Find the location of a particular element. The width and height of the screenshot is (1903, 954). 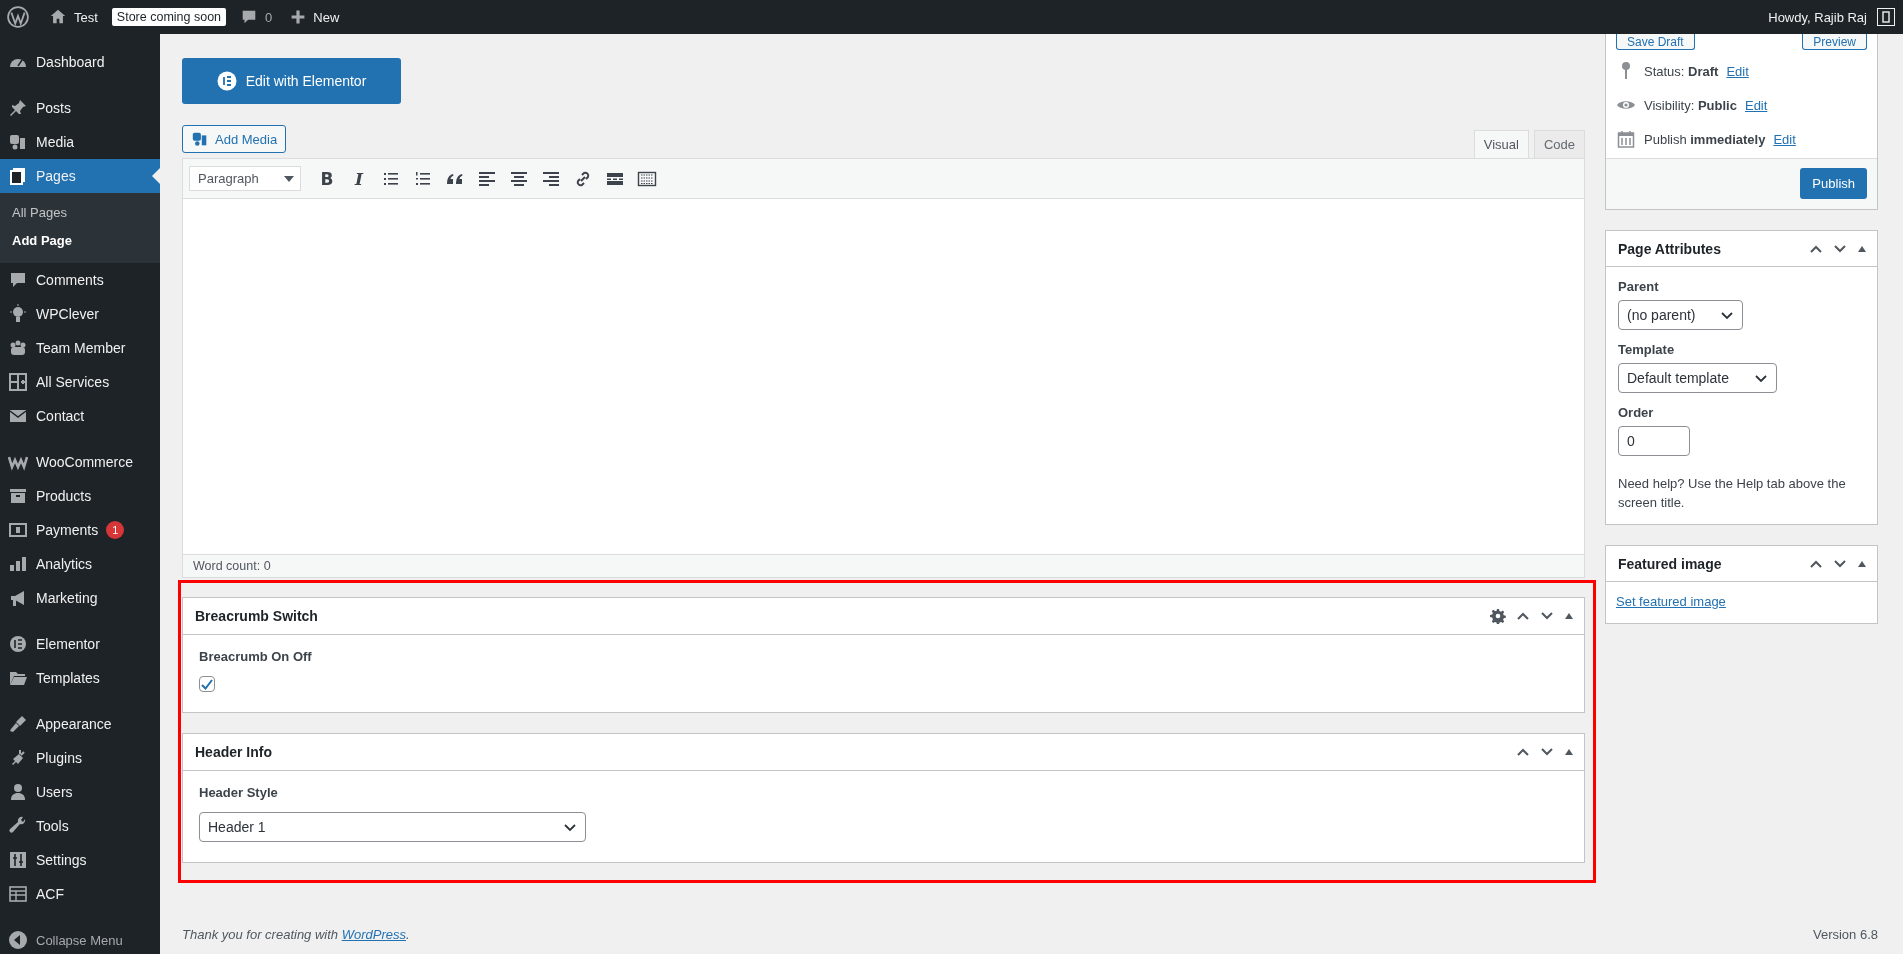

editor-tab: Visual is located at coordinates (1501, 144).